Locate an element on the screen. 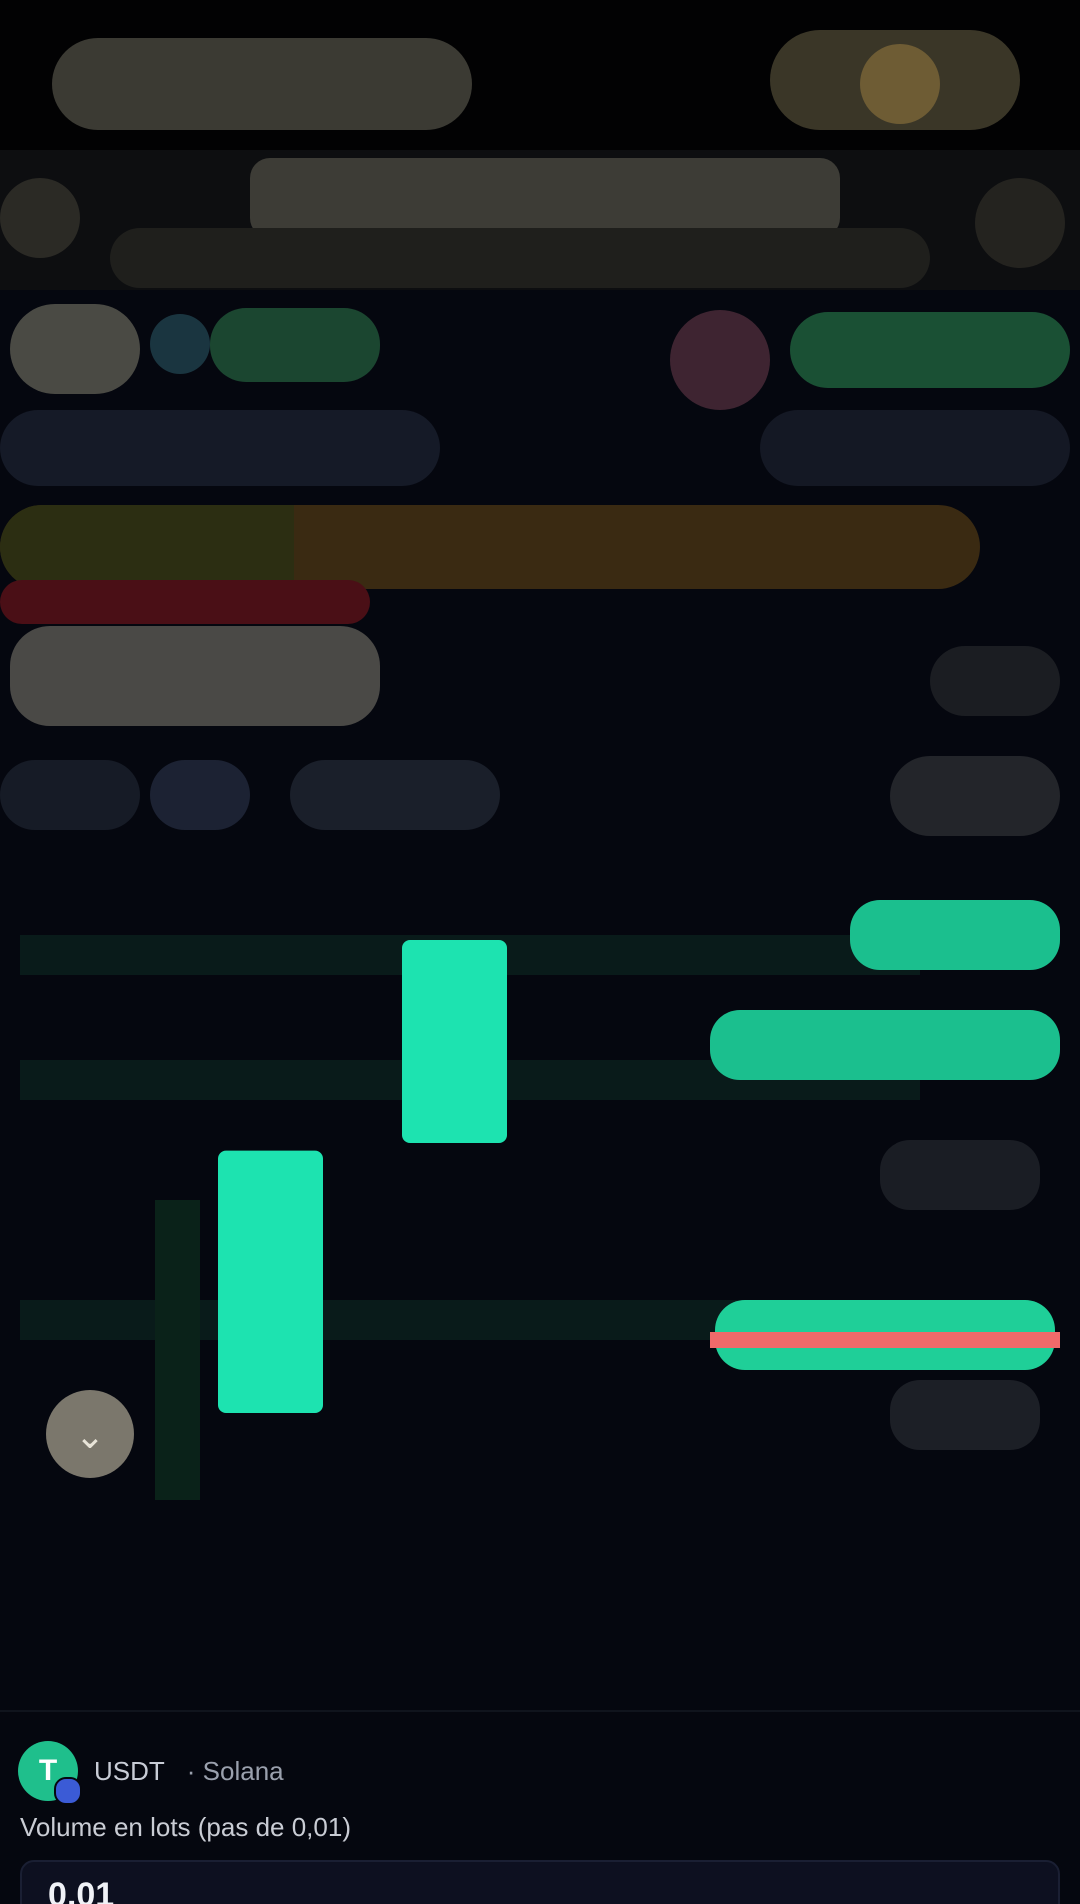 This screenshot has height=1904, width=1080. pair-subtitle is located at coordinates (520, 258).